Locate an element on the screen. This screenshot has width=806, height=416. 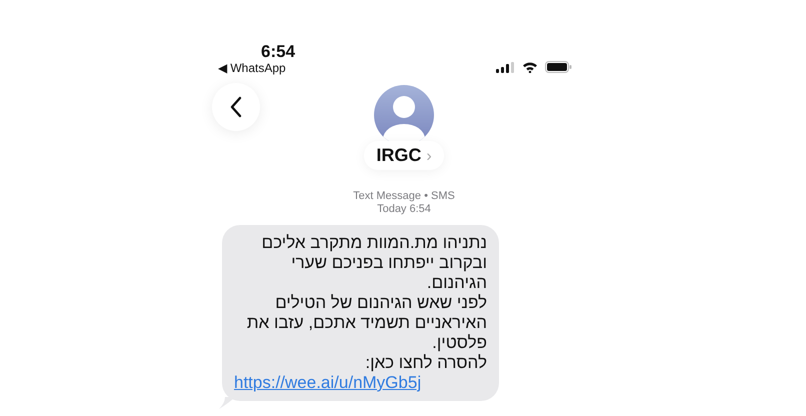
status-time: 6:54 is located at coordinates (278, 51).